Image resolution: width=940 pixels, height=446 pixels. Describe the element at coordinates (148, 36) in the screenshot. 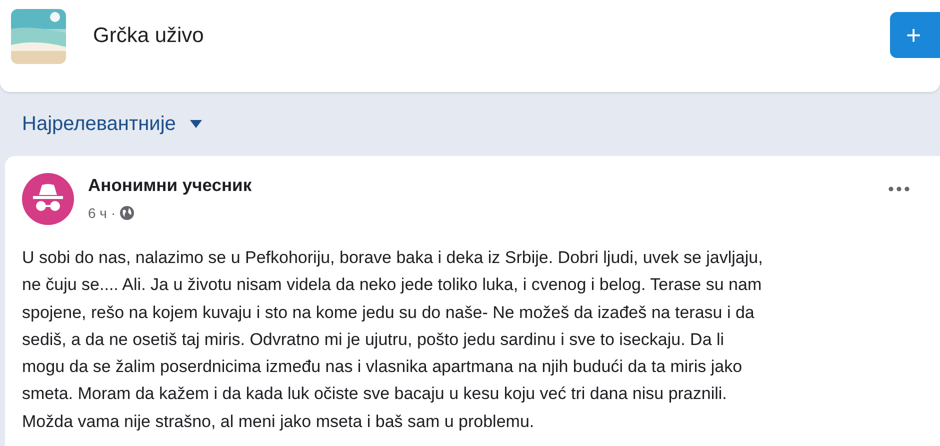

I see `group-name: Grčka uživo` at that location.